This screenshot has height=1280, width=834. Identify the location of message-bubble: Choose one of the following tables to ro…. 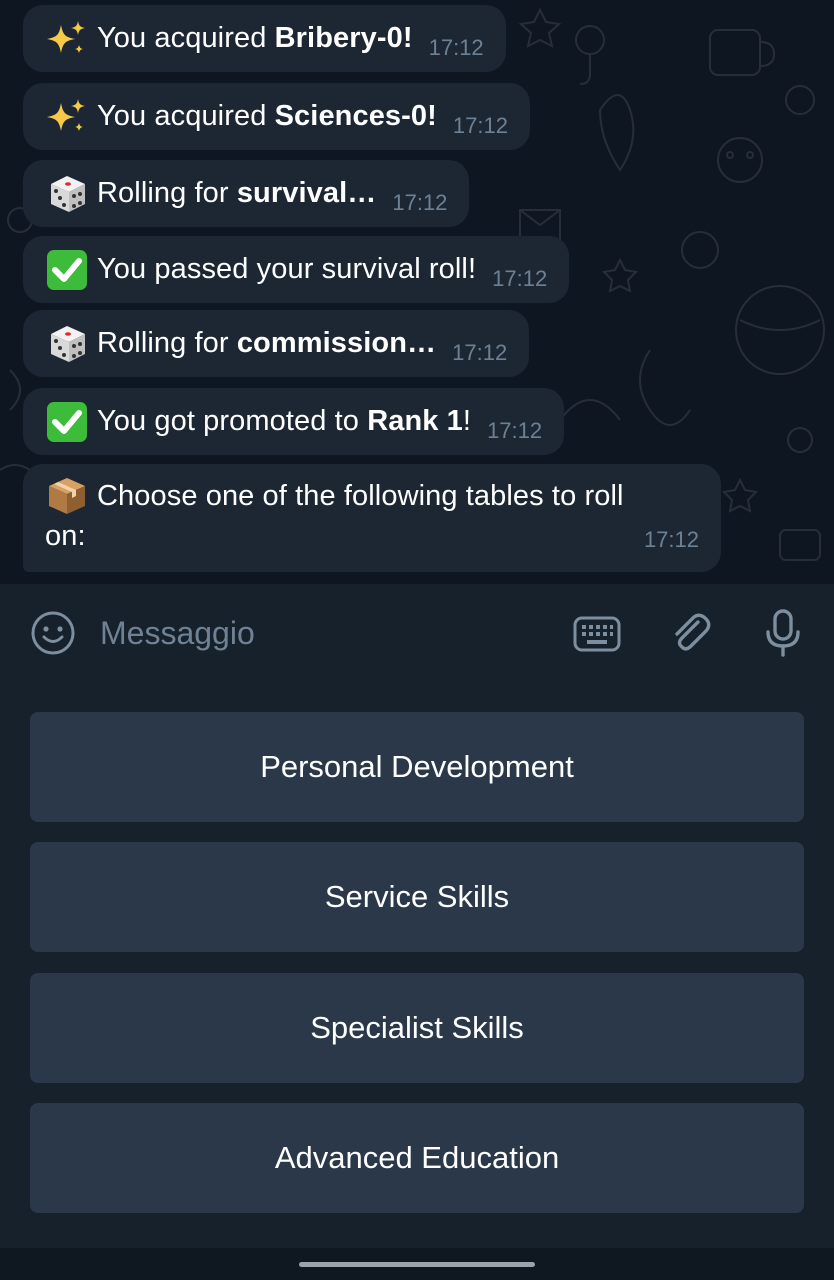
(372, 518).